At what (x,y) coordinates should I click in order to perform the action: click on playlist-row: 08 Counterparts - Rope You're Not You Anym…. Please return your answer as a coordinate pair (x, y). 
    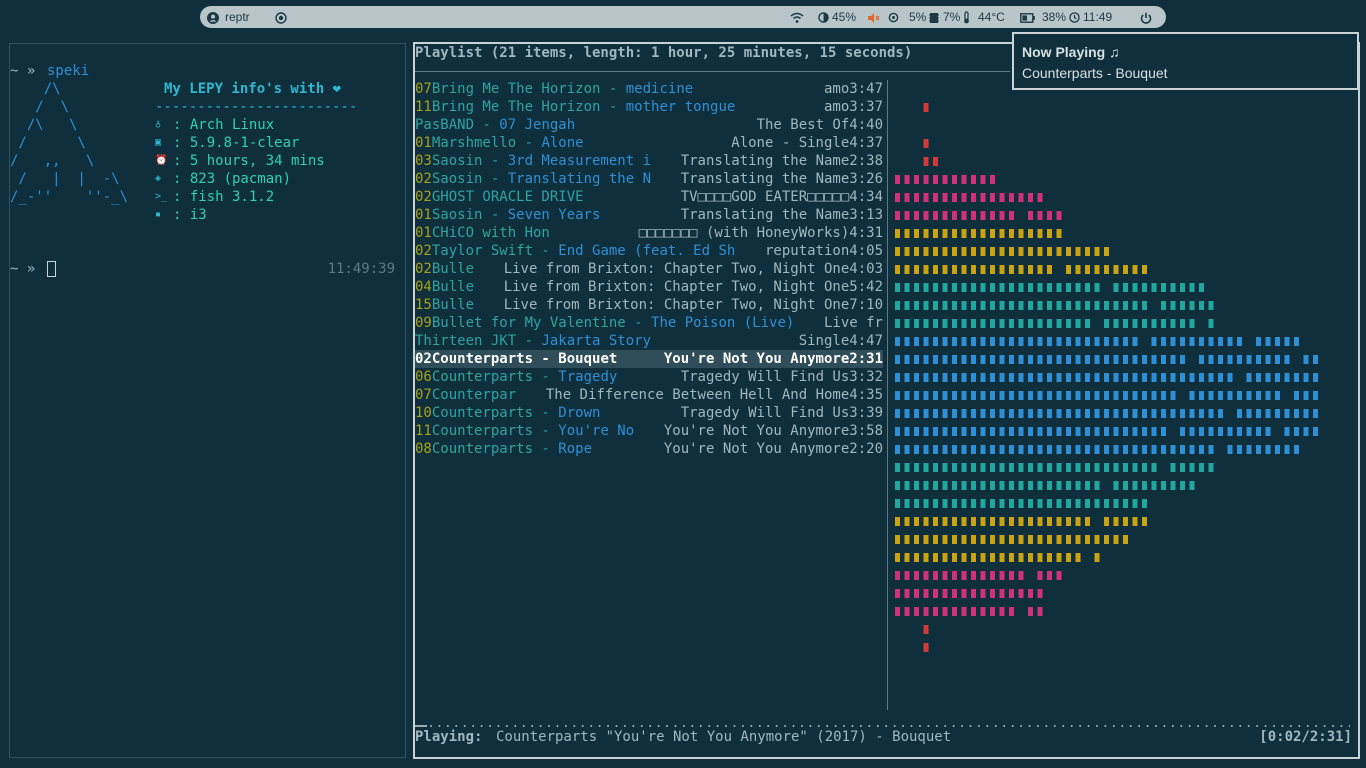
    Looking at the image, I should click on (649, 449).